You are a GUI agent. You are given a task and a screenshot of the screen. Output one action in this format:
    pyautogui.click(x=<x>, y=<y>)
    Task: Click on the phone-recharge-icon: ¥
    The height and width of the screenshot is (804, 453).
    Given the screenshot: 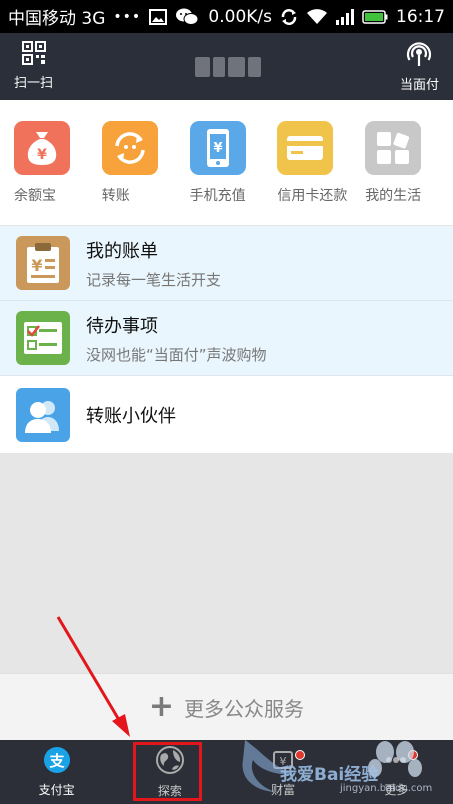 What is the action you would take?
    pyautogui.click(x=217, y=148)
    